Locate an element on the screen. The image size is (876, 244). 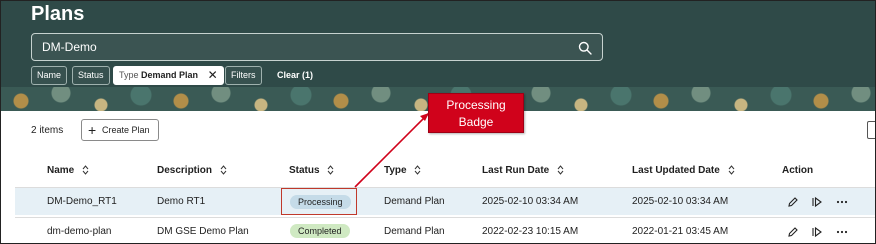
annotation-line-1: Processing is located at coordinates (476, 105).